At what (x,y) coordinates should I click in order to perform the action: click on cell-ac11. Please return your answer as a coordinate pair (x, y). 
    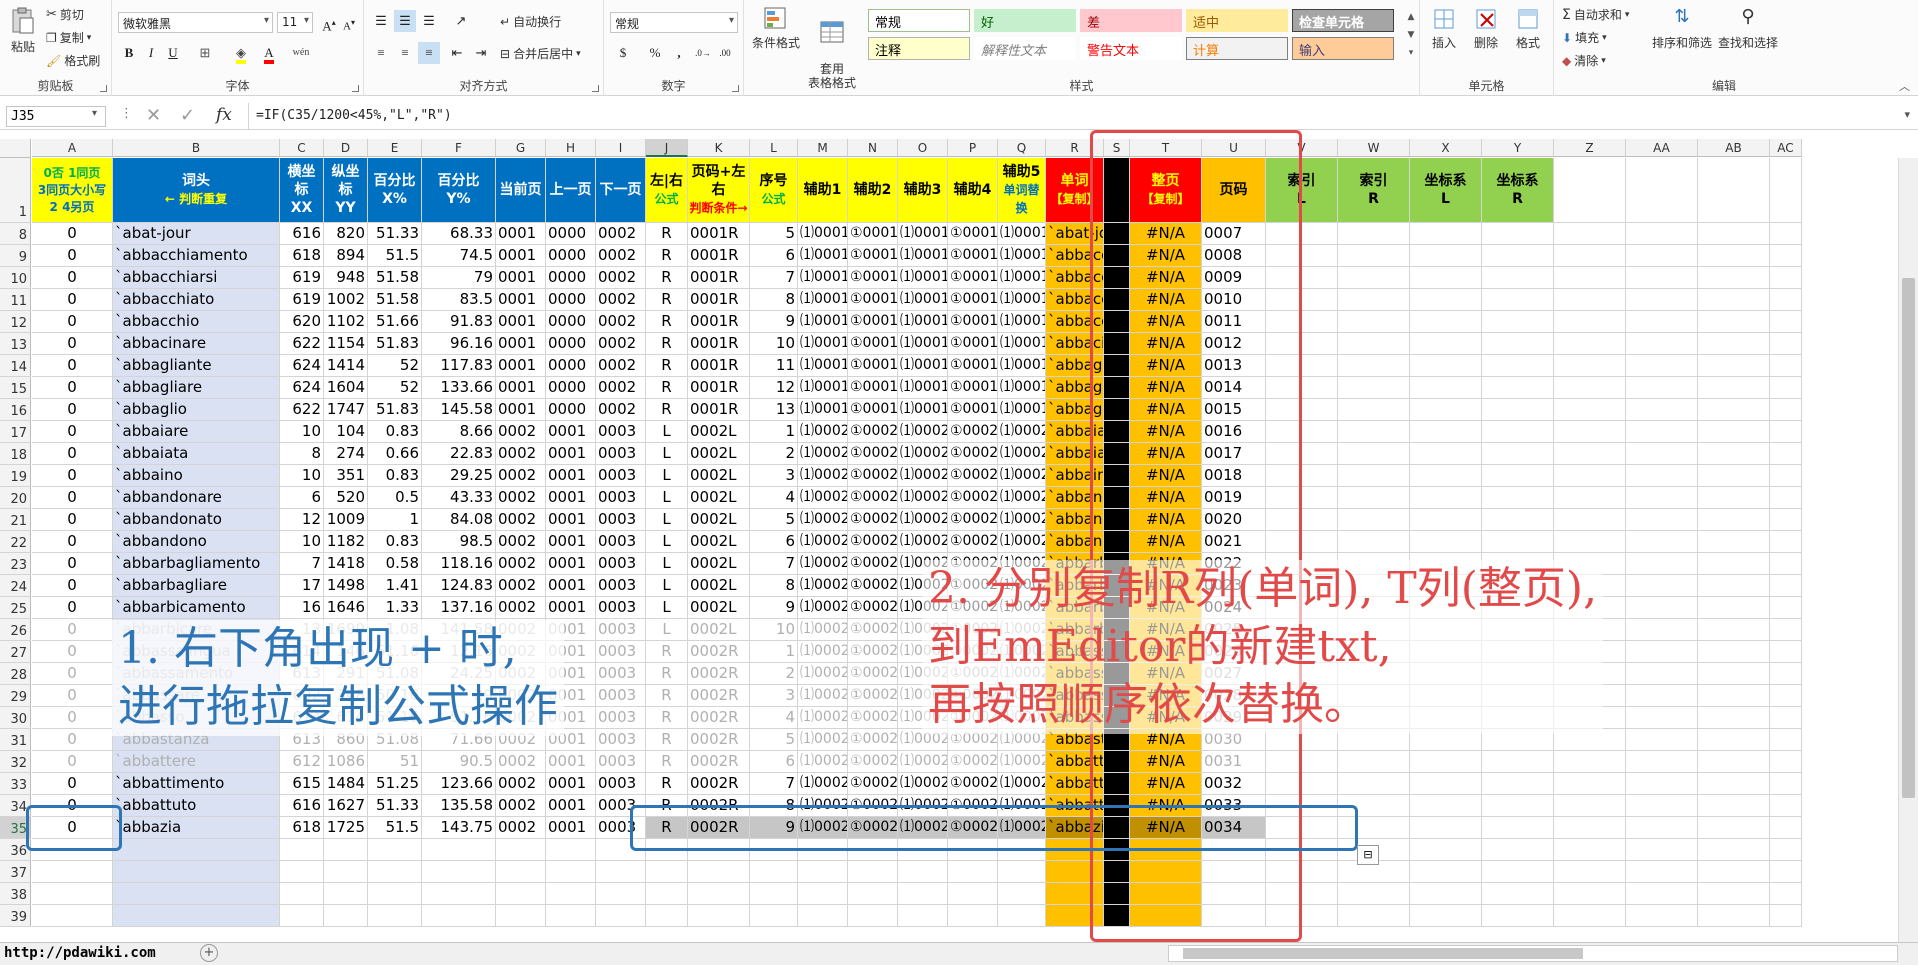
    Looking at the image, I should click on (1786, 300).